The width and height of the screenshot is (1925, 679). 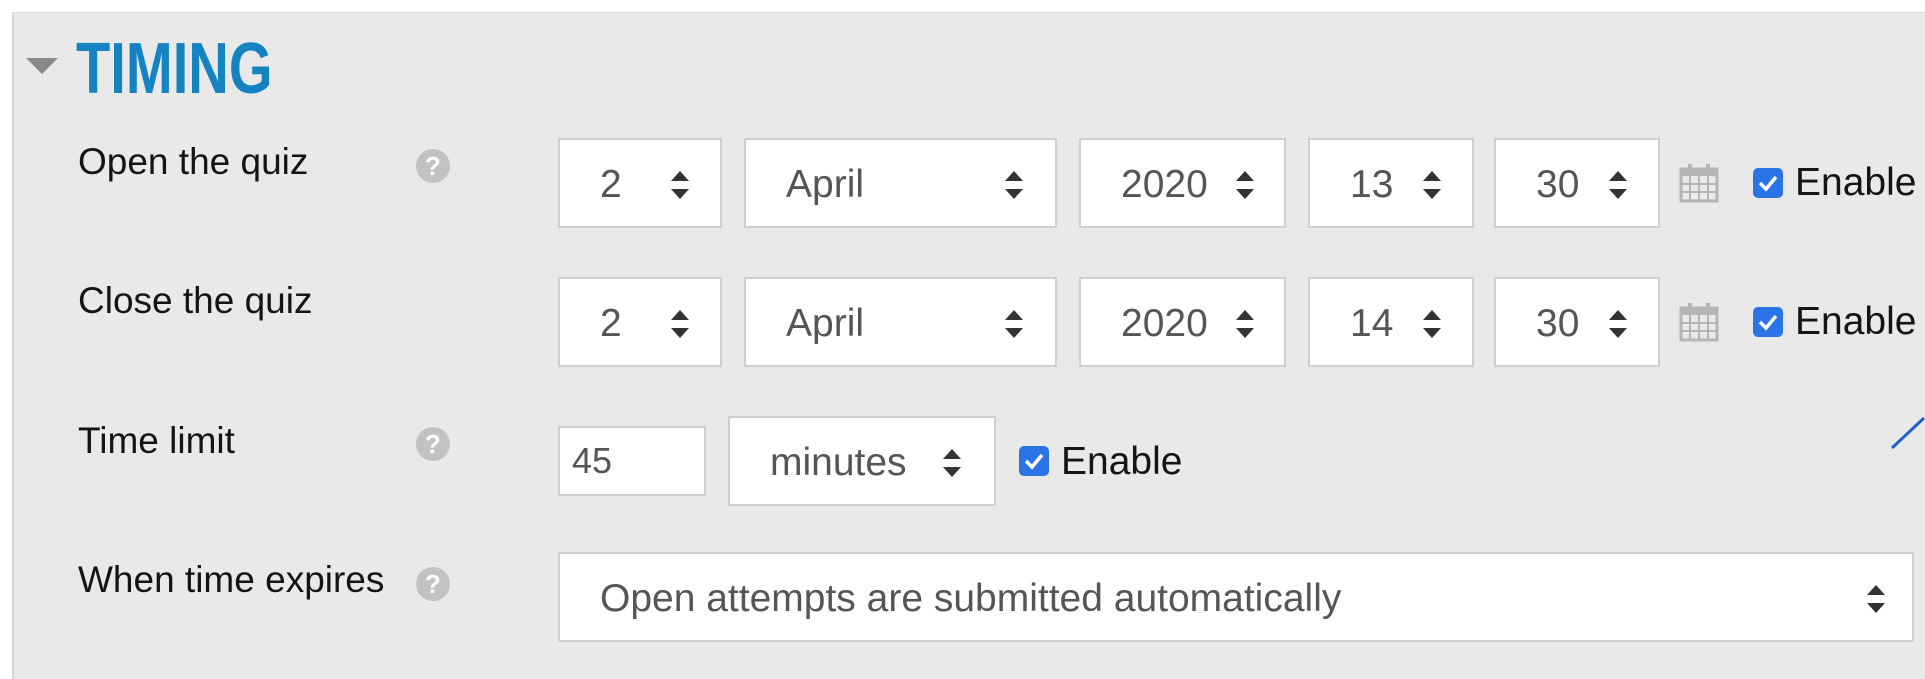 I want to click on close-minute-select: 30, so click(x=1577, y=322).